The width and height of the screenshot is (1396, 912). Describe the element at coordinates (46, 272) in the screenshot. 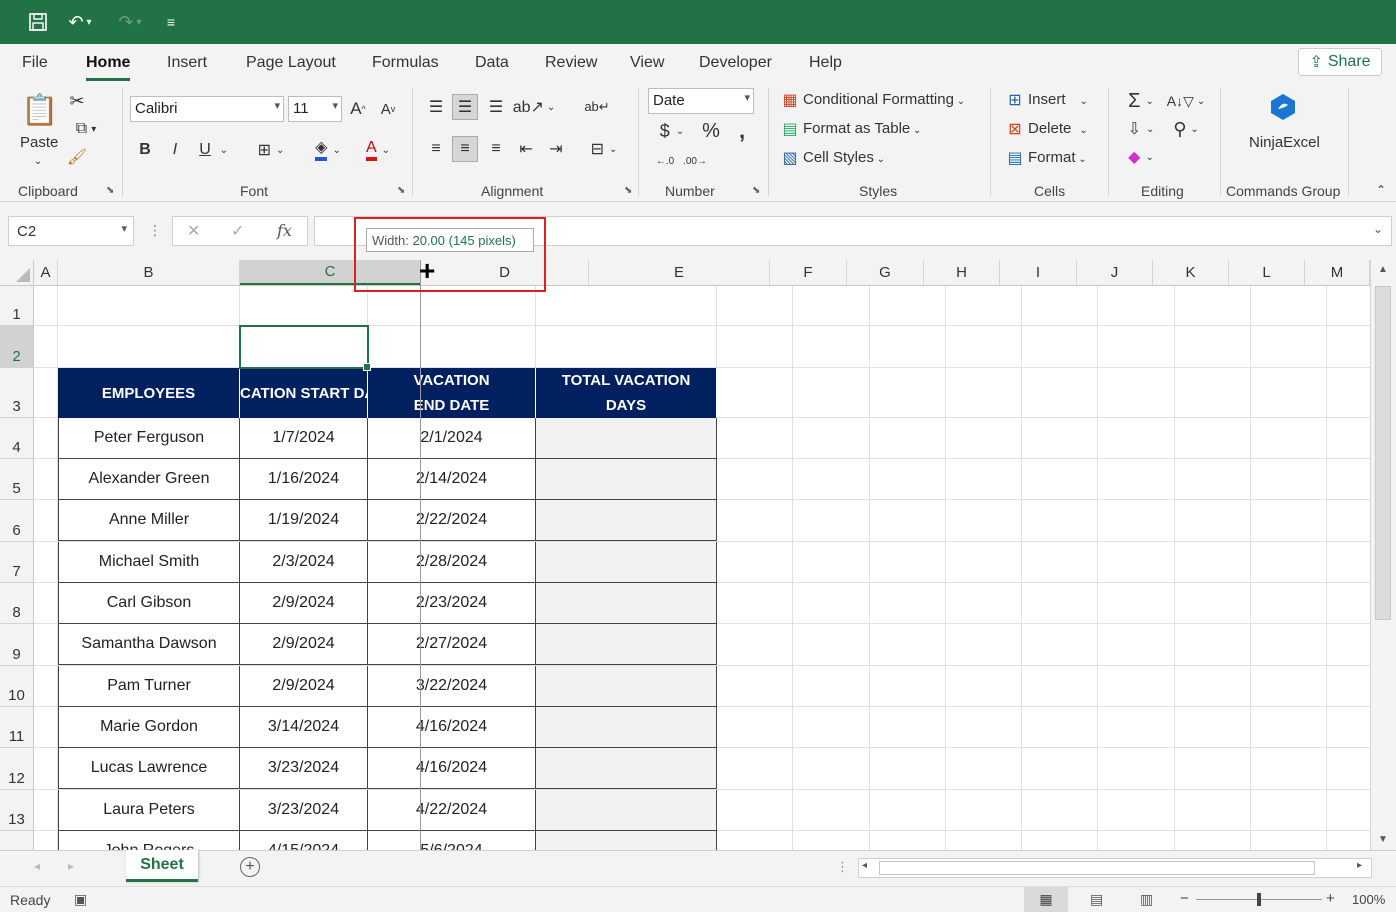

I see `column-header-a: A` at that location.